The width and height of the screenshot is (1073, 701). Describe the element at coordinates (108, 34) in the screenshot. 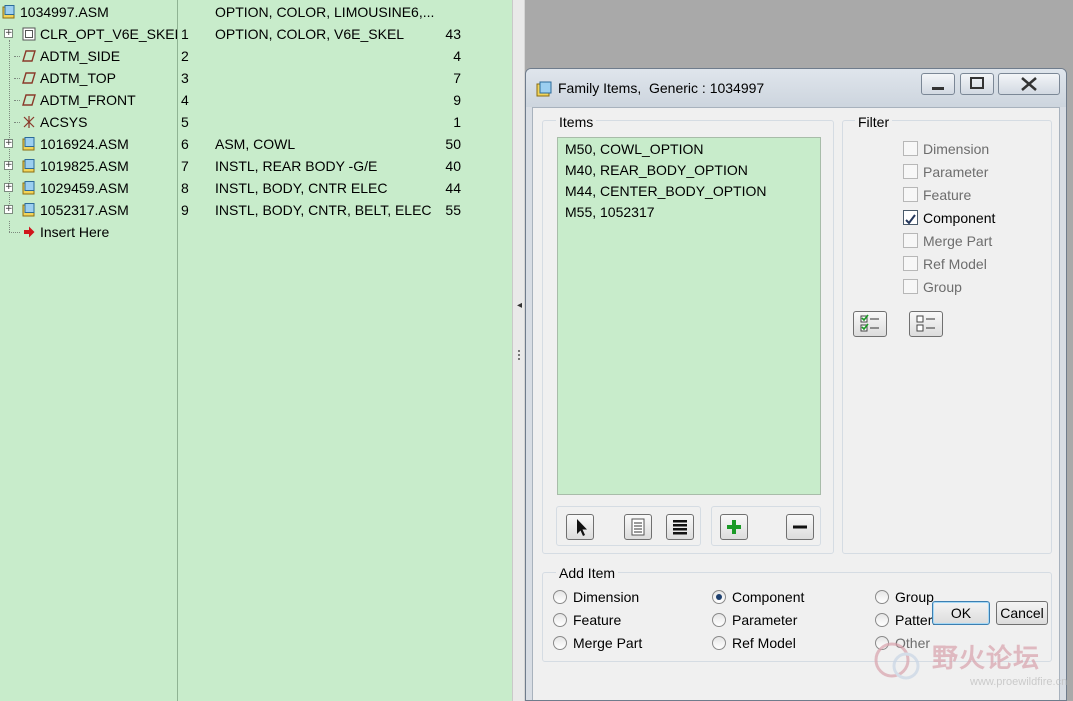

I see `tree-item-label: CLR_OPT_V6E_SKEL.P` at that location.